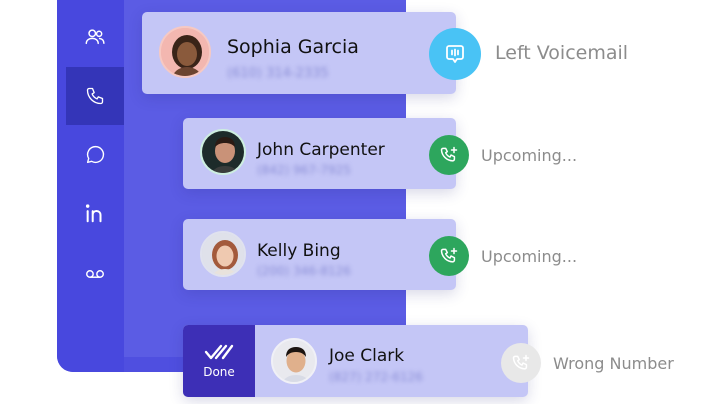 The image size is (704, 404). I want to click on contact-name: Joe Clark, so click(367, 356).